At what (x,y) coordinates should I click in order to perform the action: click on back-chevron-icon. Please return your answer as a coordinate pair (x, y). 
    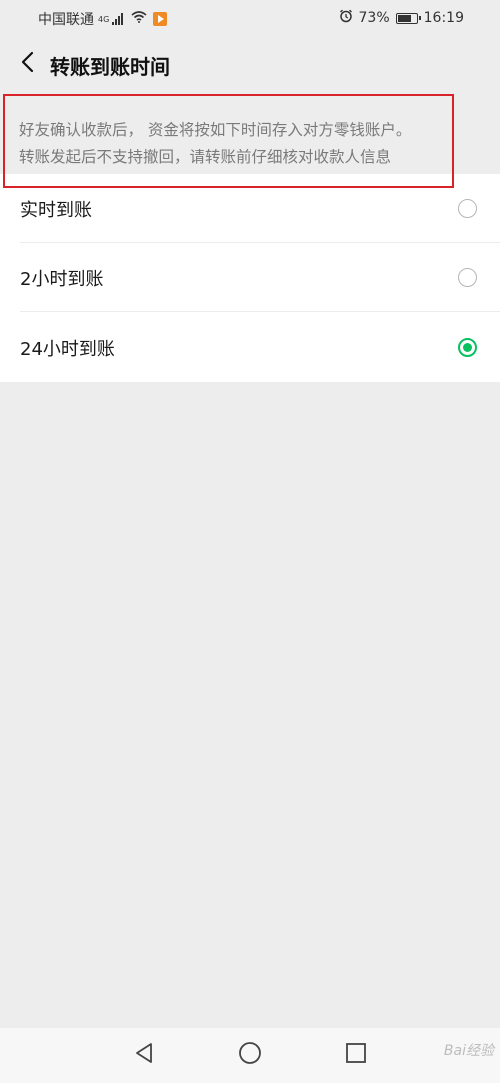
    Looking at the image, I should click on (27, 64).